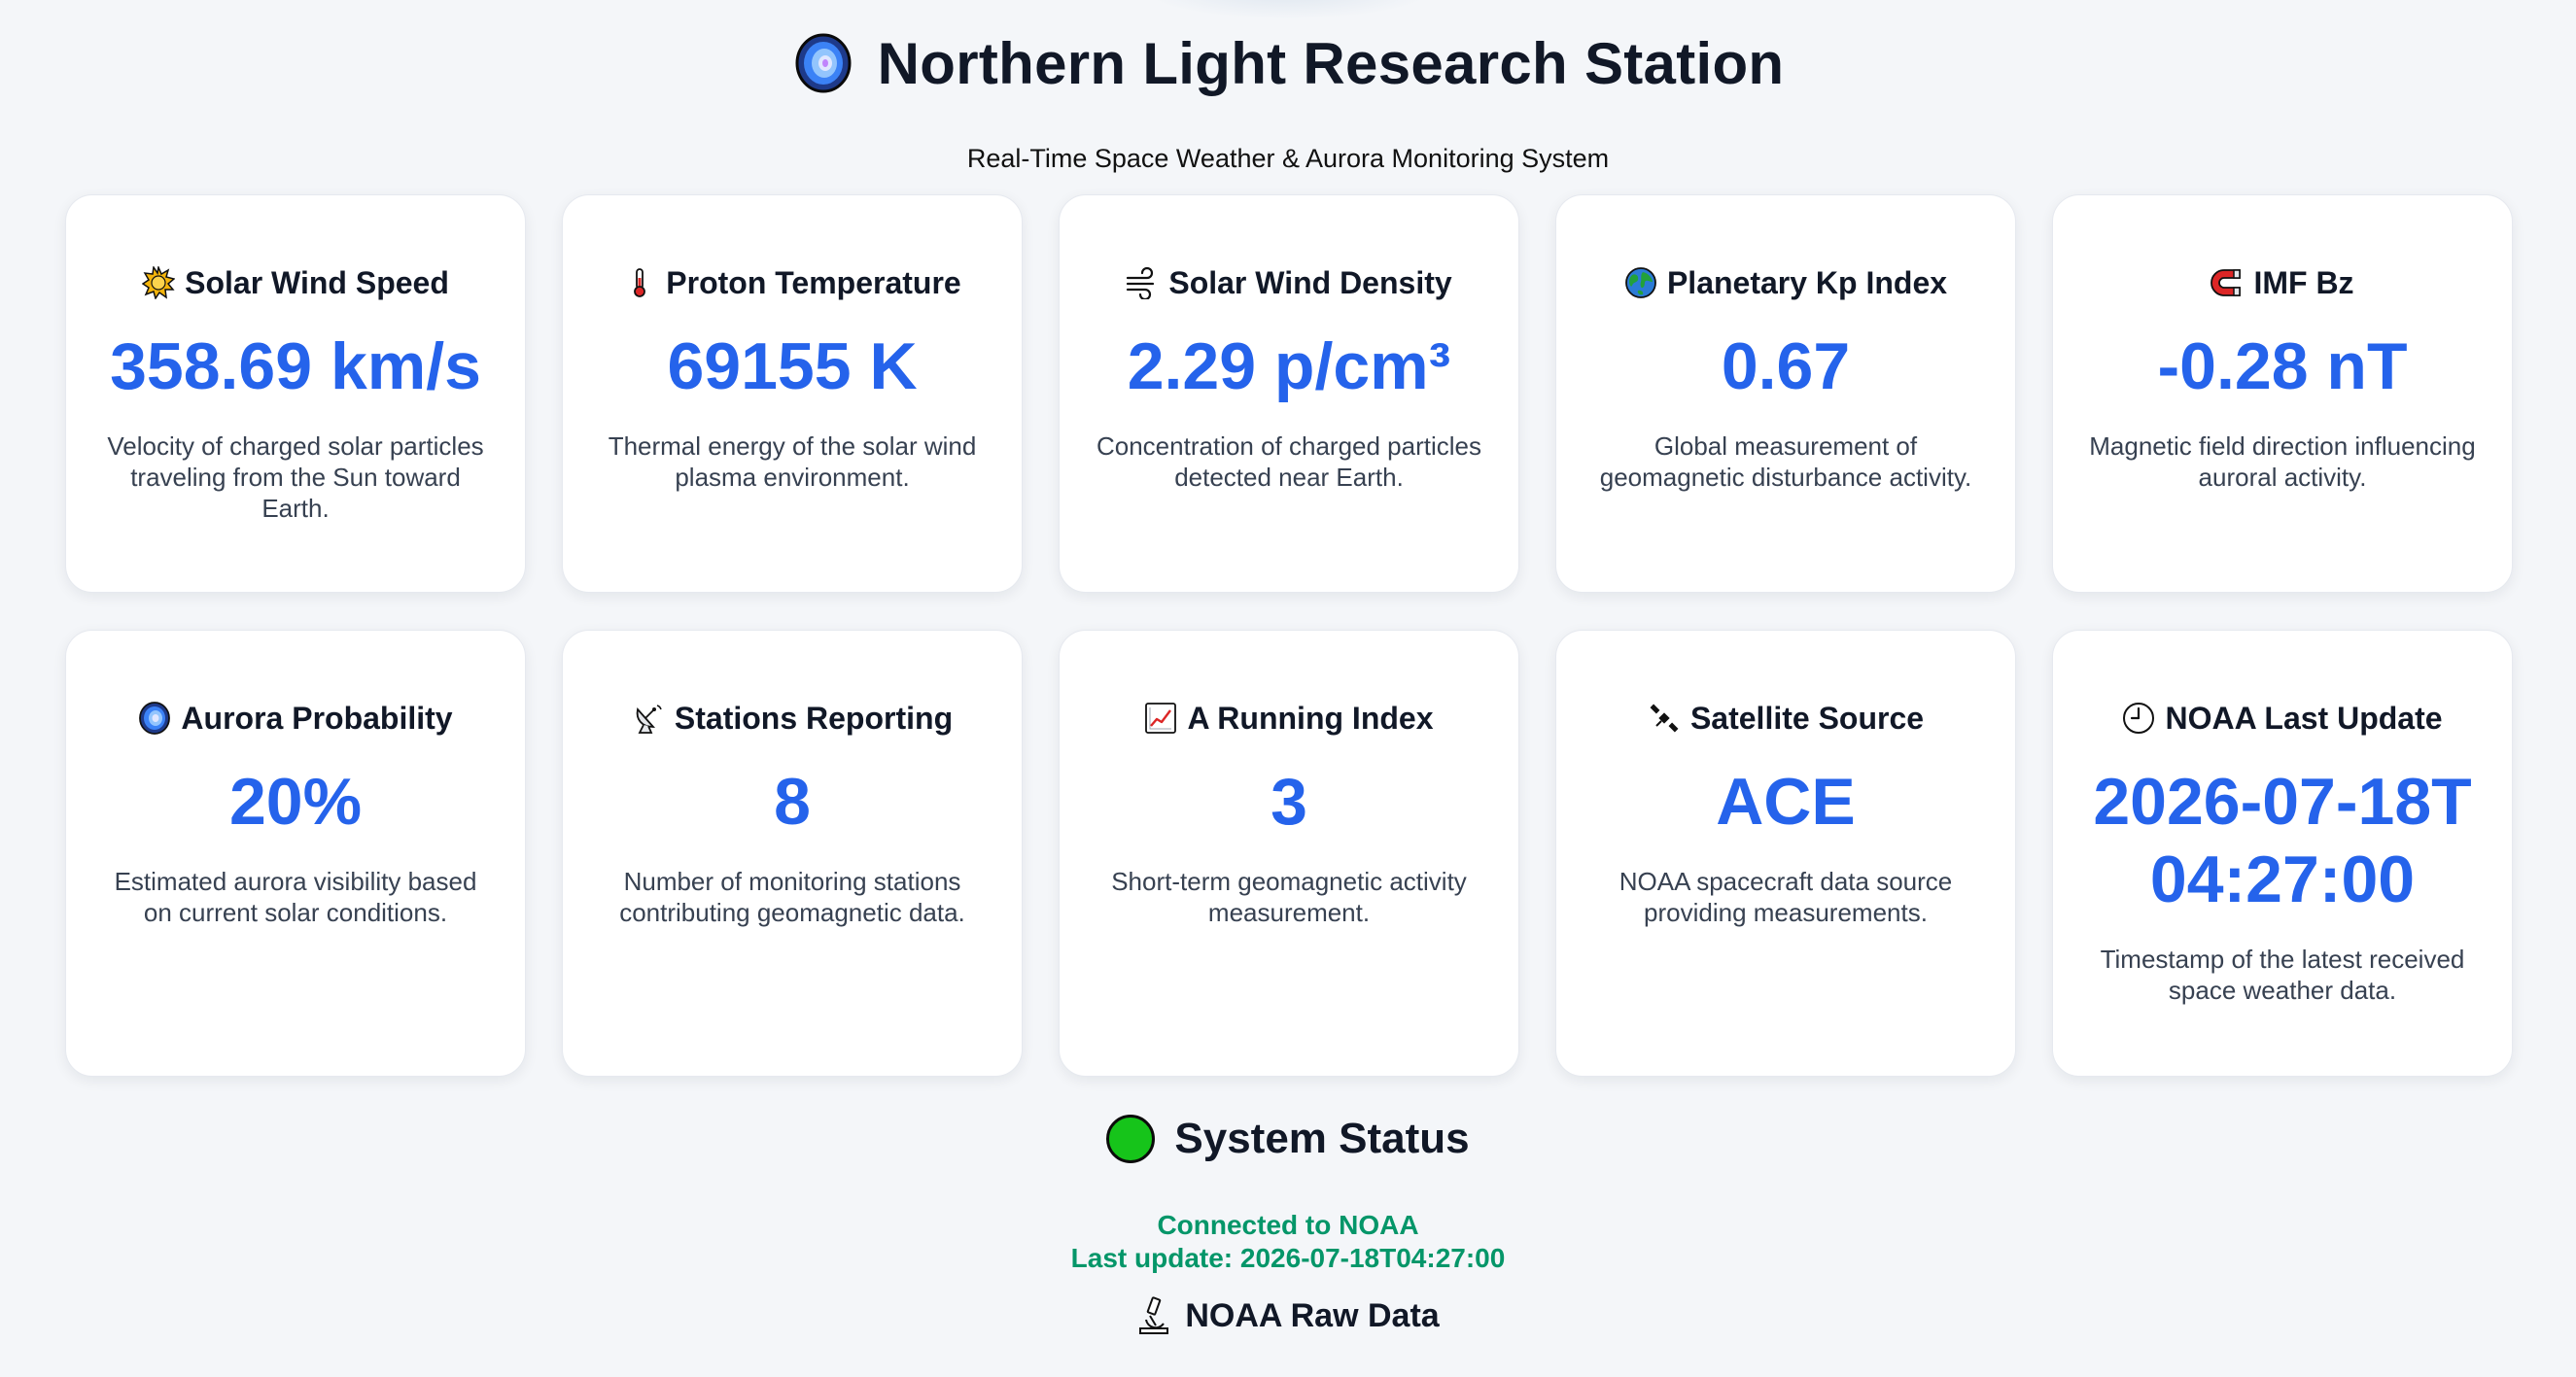 The height and width of the screenshot is (1377, 2576). Describe the element at coordinates (1786, 802) in the screenshot. I see `card-value: ACE` at that location.